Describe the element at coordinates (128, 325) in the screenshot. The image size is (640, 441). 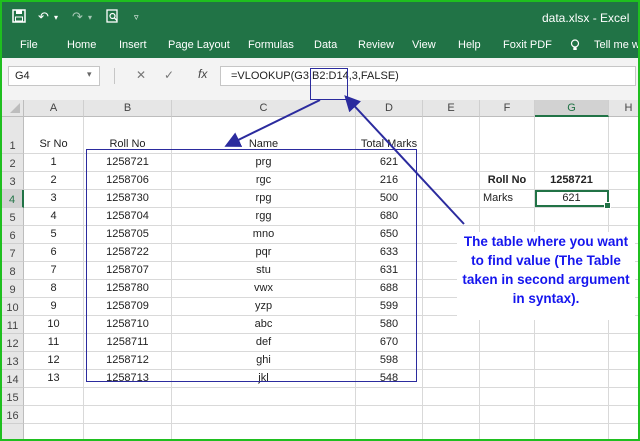
I see `roll-no-cell: 1258710` at that location.